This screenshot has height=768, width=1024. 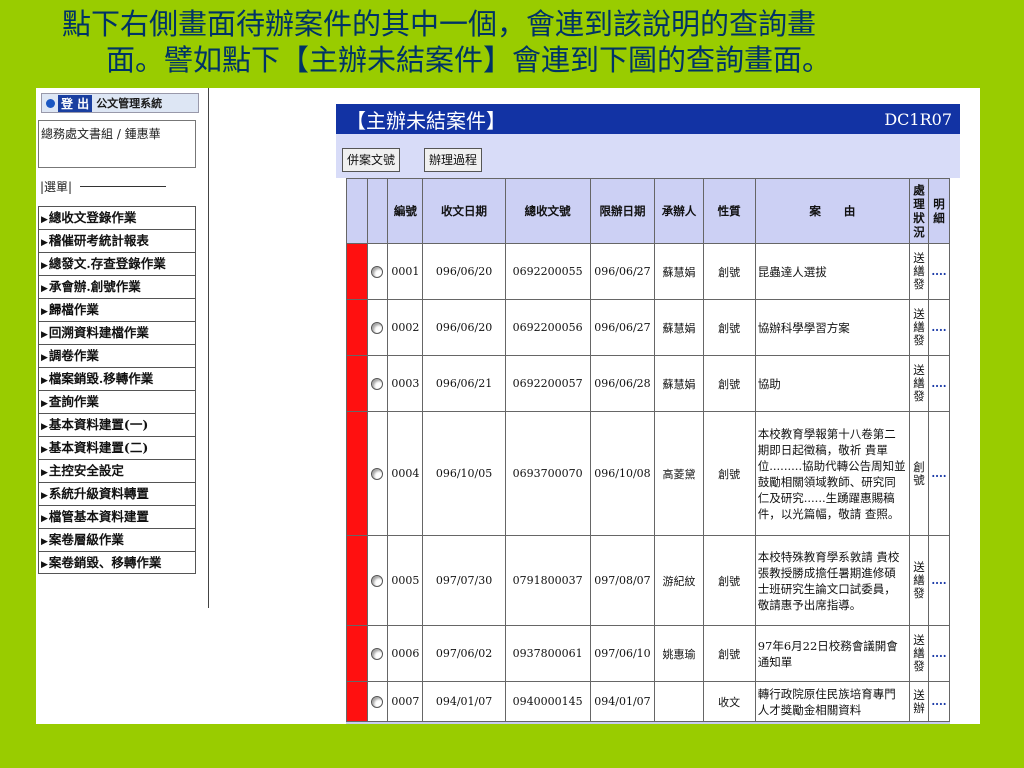 I want to click on menu-header-label: |選單|, so click(x=56, y=187).